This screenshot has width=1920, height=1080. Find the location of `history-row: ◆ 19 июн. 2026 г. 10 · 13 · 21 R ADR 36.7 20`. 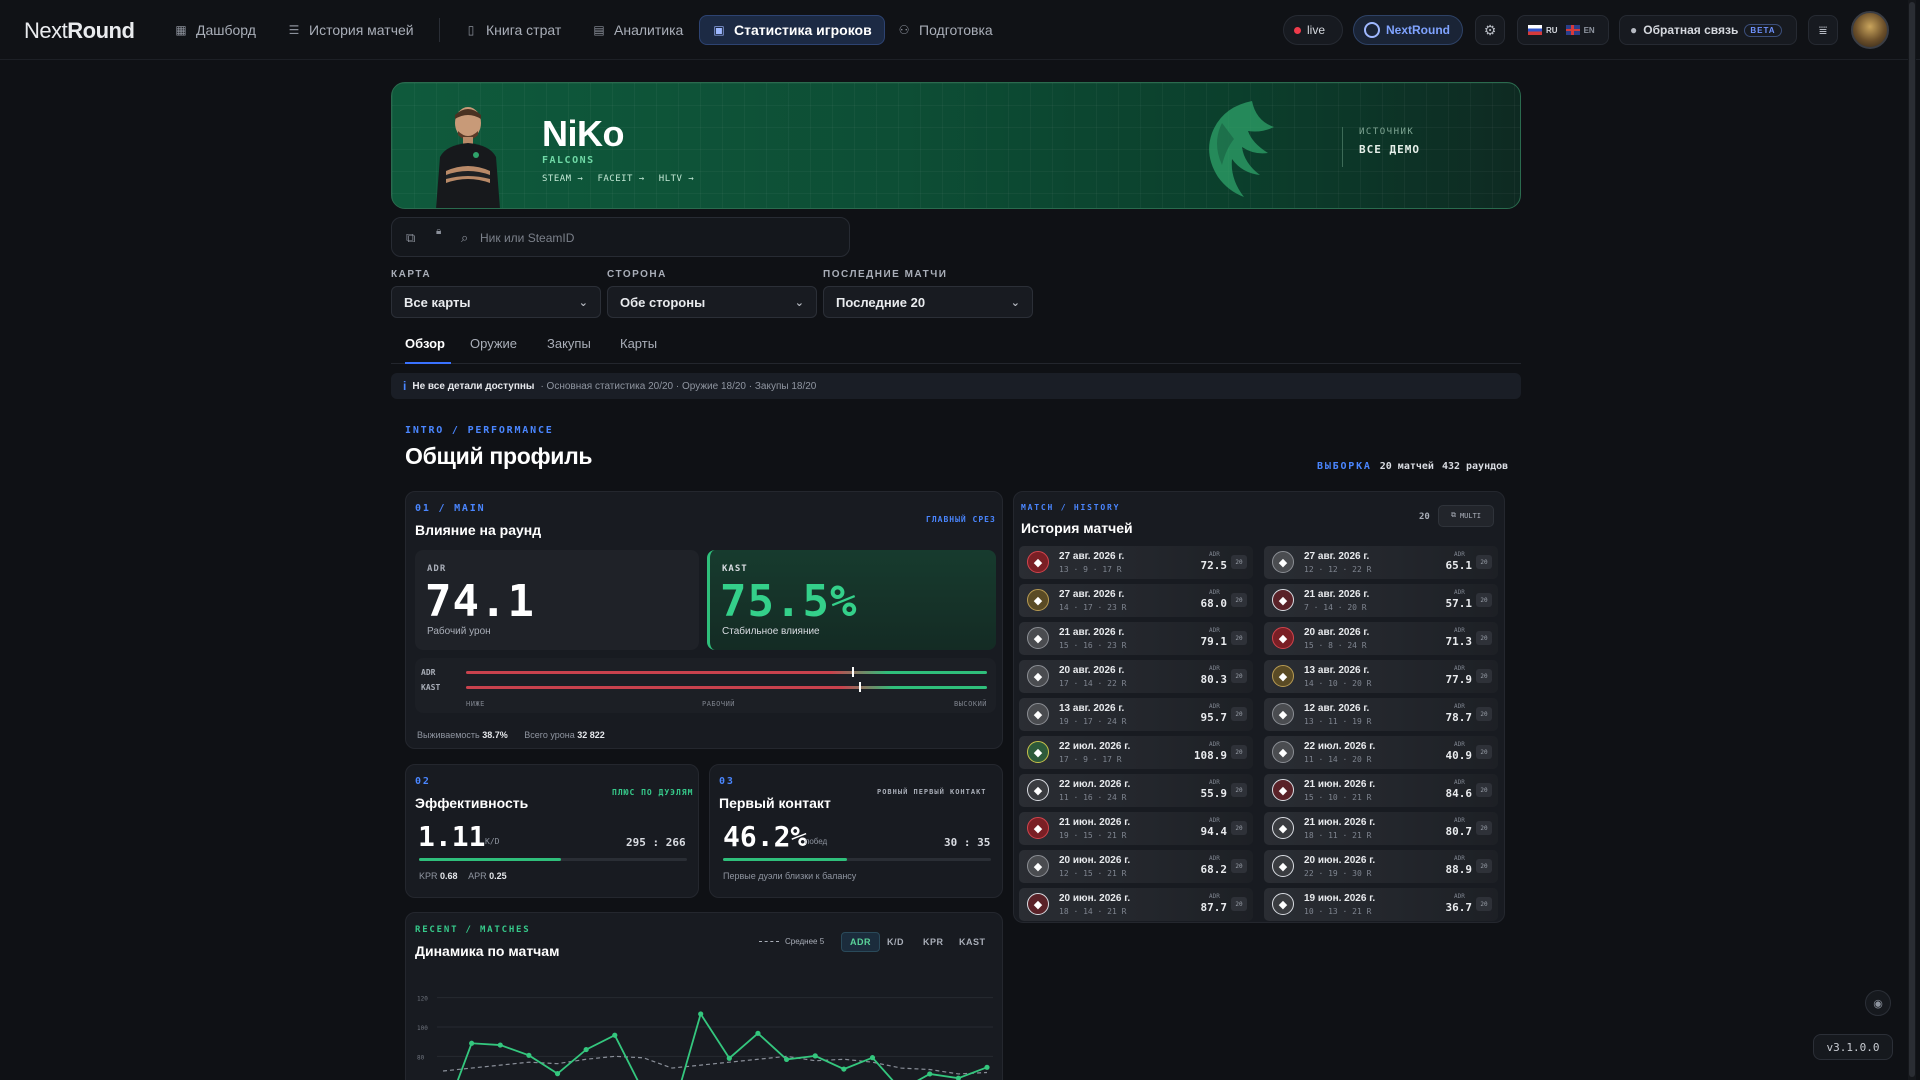

history-row: ◆ 19 июн. 2026 г. 10 · 13 · 21 R ADR 36.7 20 is located at coordinates (1381, 904).